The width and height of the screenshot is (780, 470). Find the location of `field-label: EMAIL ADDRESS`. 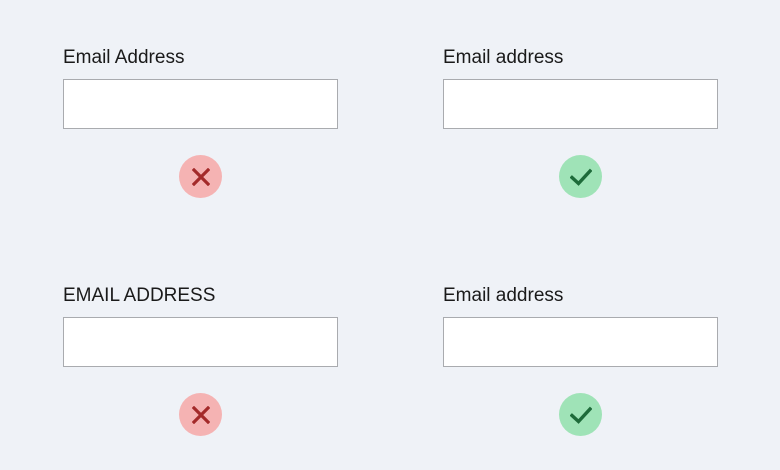

field-label: EMAIL ADDRESS is located at coordinates (139, 295).